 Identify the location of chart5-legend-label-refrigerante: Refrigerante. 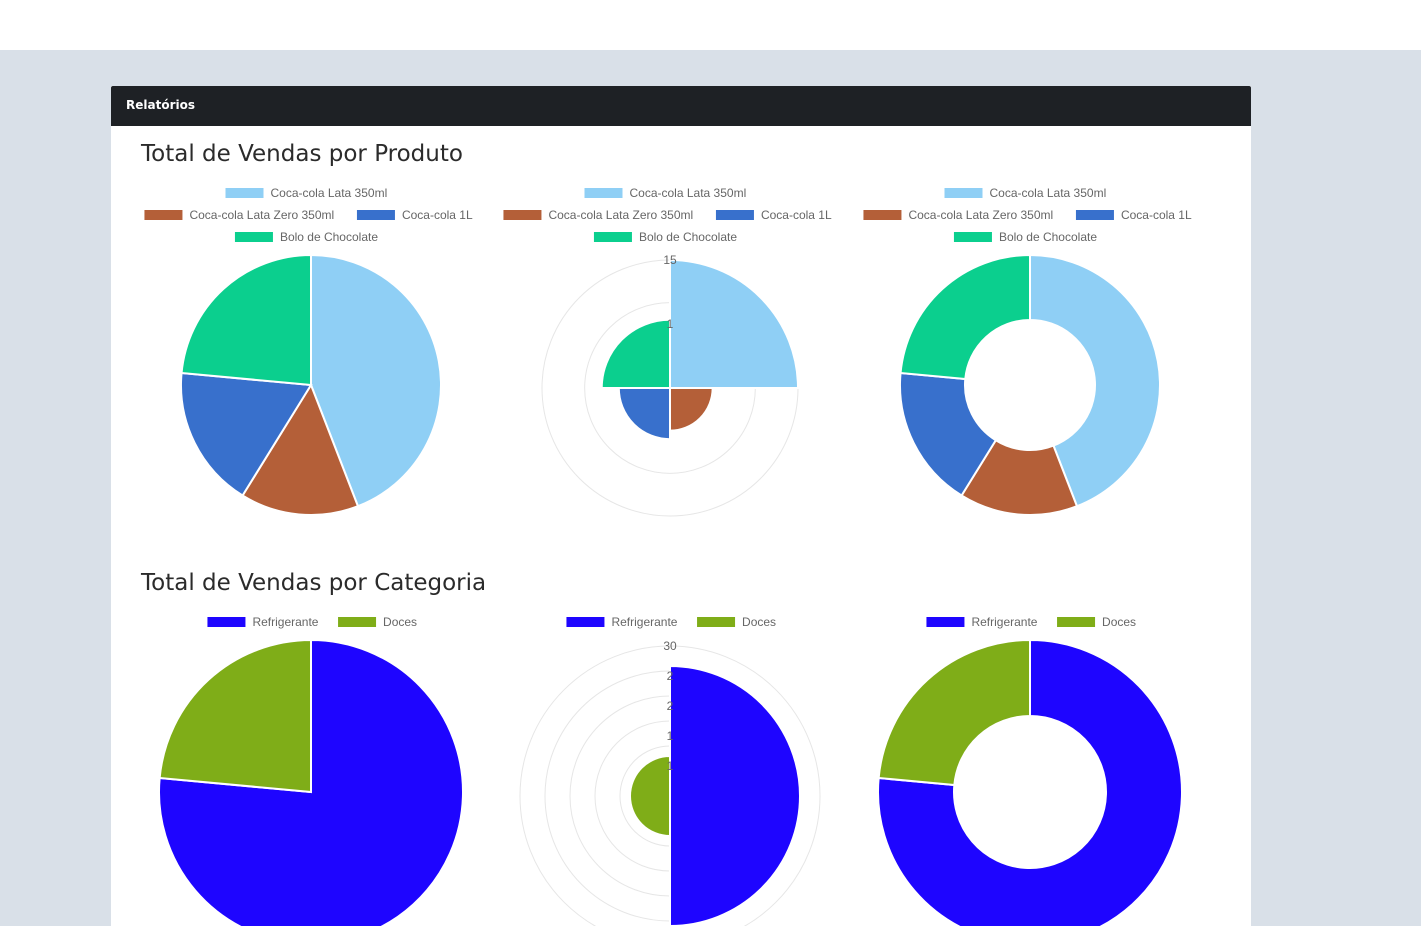
(1004, 622).